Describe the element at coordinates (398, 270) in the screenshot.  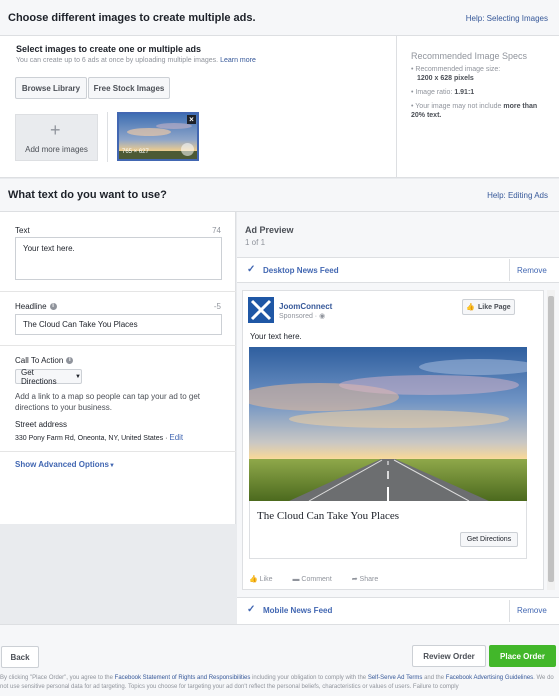
I see `desktop-news-feed-row: ✓ Desktop News Feed Remove` at that location.